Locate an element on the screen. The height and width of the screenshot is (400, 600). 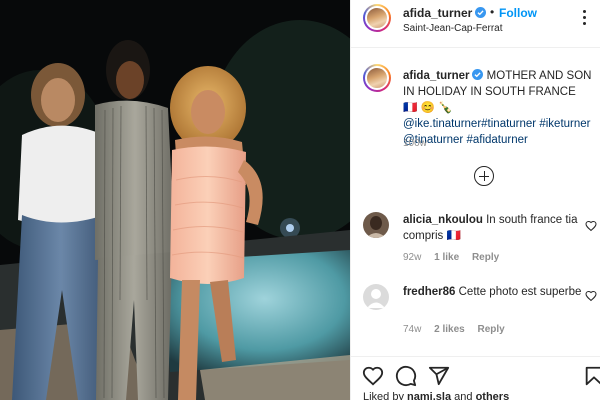
follow-button: Follow is located at coordinates (518, 13).